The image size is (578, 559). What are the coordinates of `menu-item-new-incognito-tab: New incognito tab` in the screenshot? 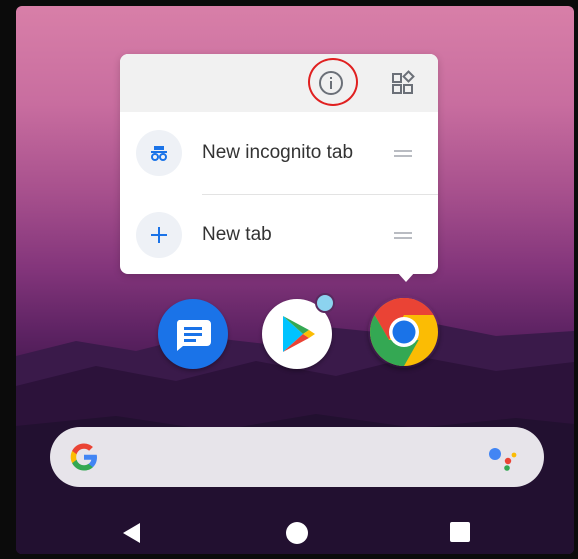 It's located at (279, 152).